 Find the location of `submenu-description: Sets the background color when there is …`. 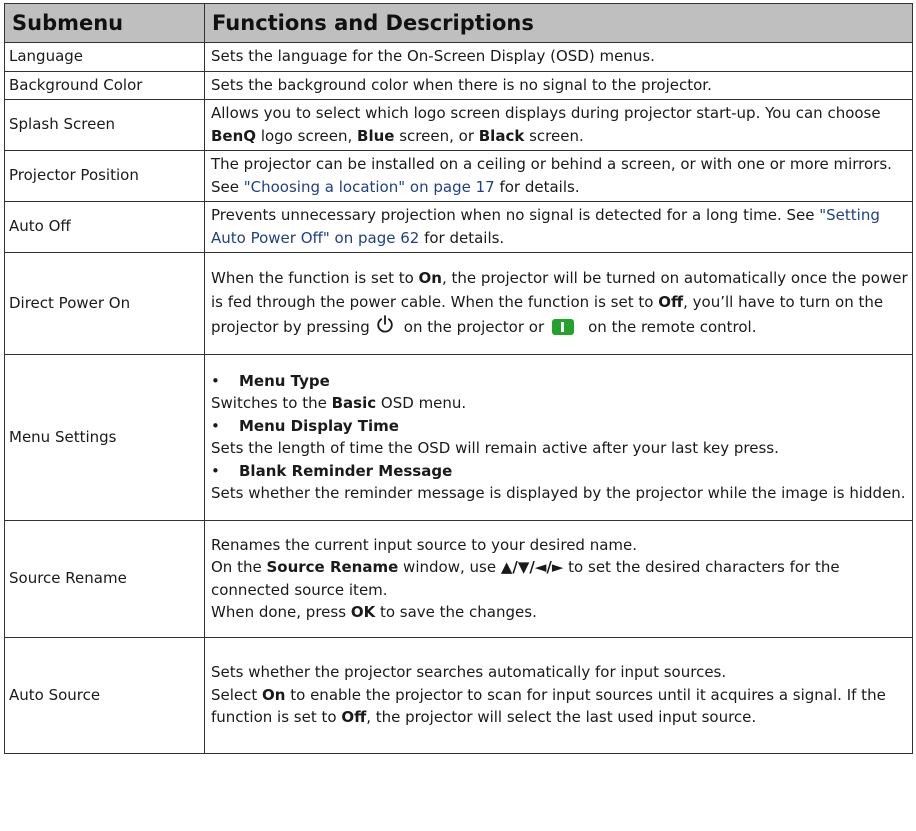

submenu-description: Sets the background color when there is … is located at coordinates (558, 85).